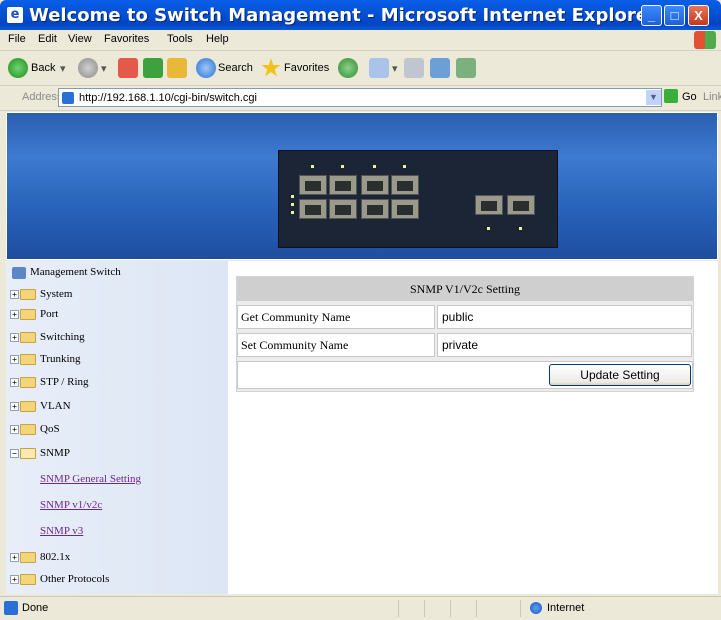  Describe the element at coordinates (56, 294) in the screenshot. I see `tree-item-label: System` at that location.